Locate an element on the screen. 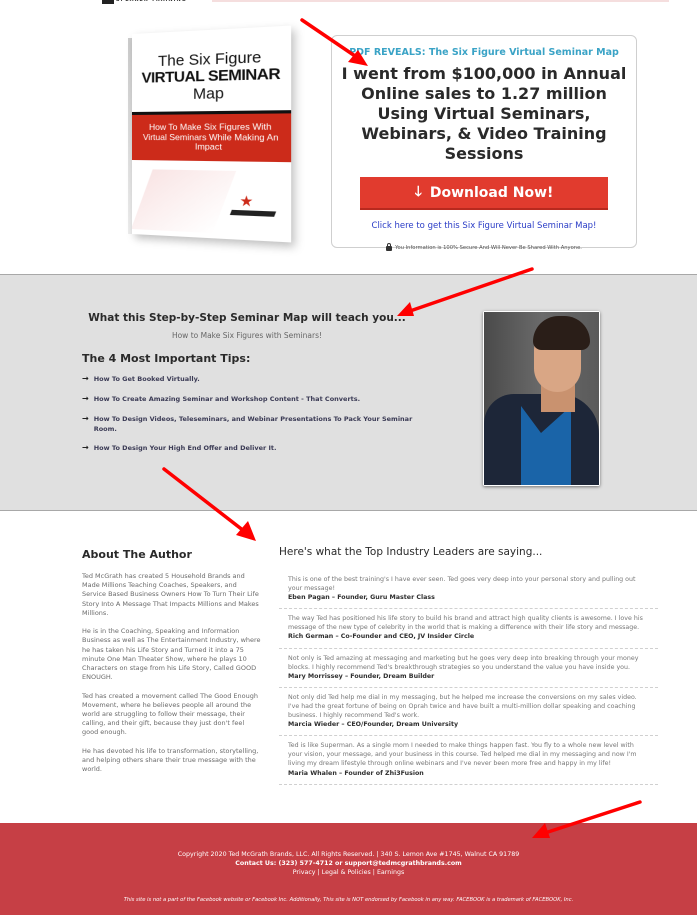 This screenshot has width=697, height=915. footer-links: Privacy | Legal & Policies | Earnings is located at coordinates (348, 872).